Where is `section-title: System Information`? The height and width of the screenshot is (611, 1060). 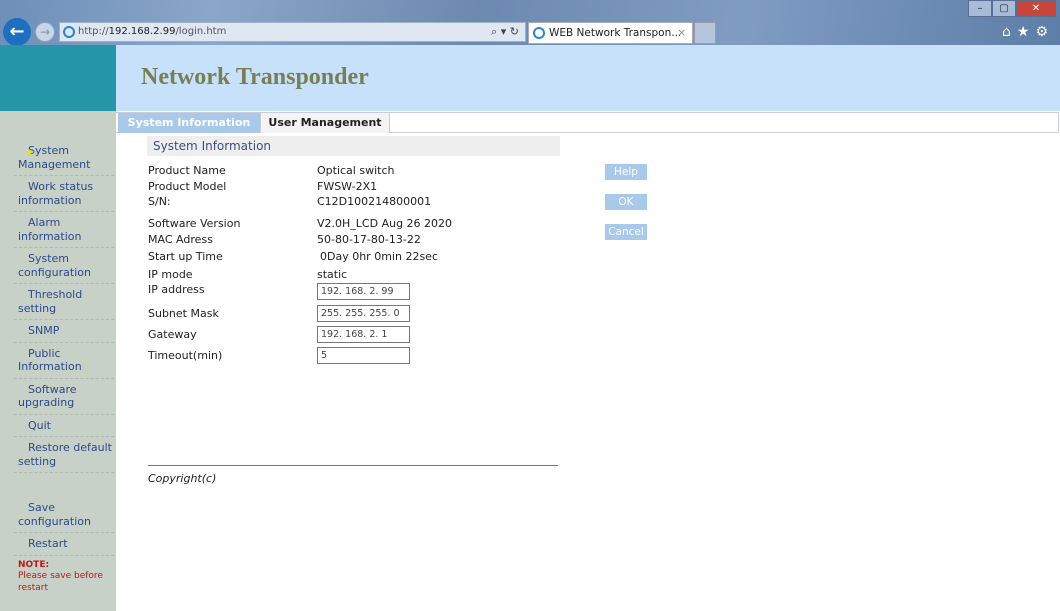 section-title: System Information is located at coordinates (353, 146).